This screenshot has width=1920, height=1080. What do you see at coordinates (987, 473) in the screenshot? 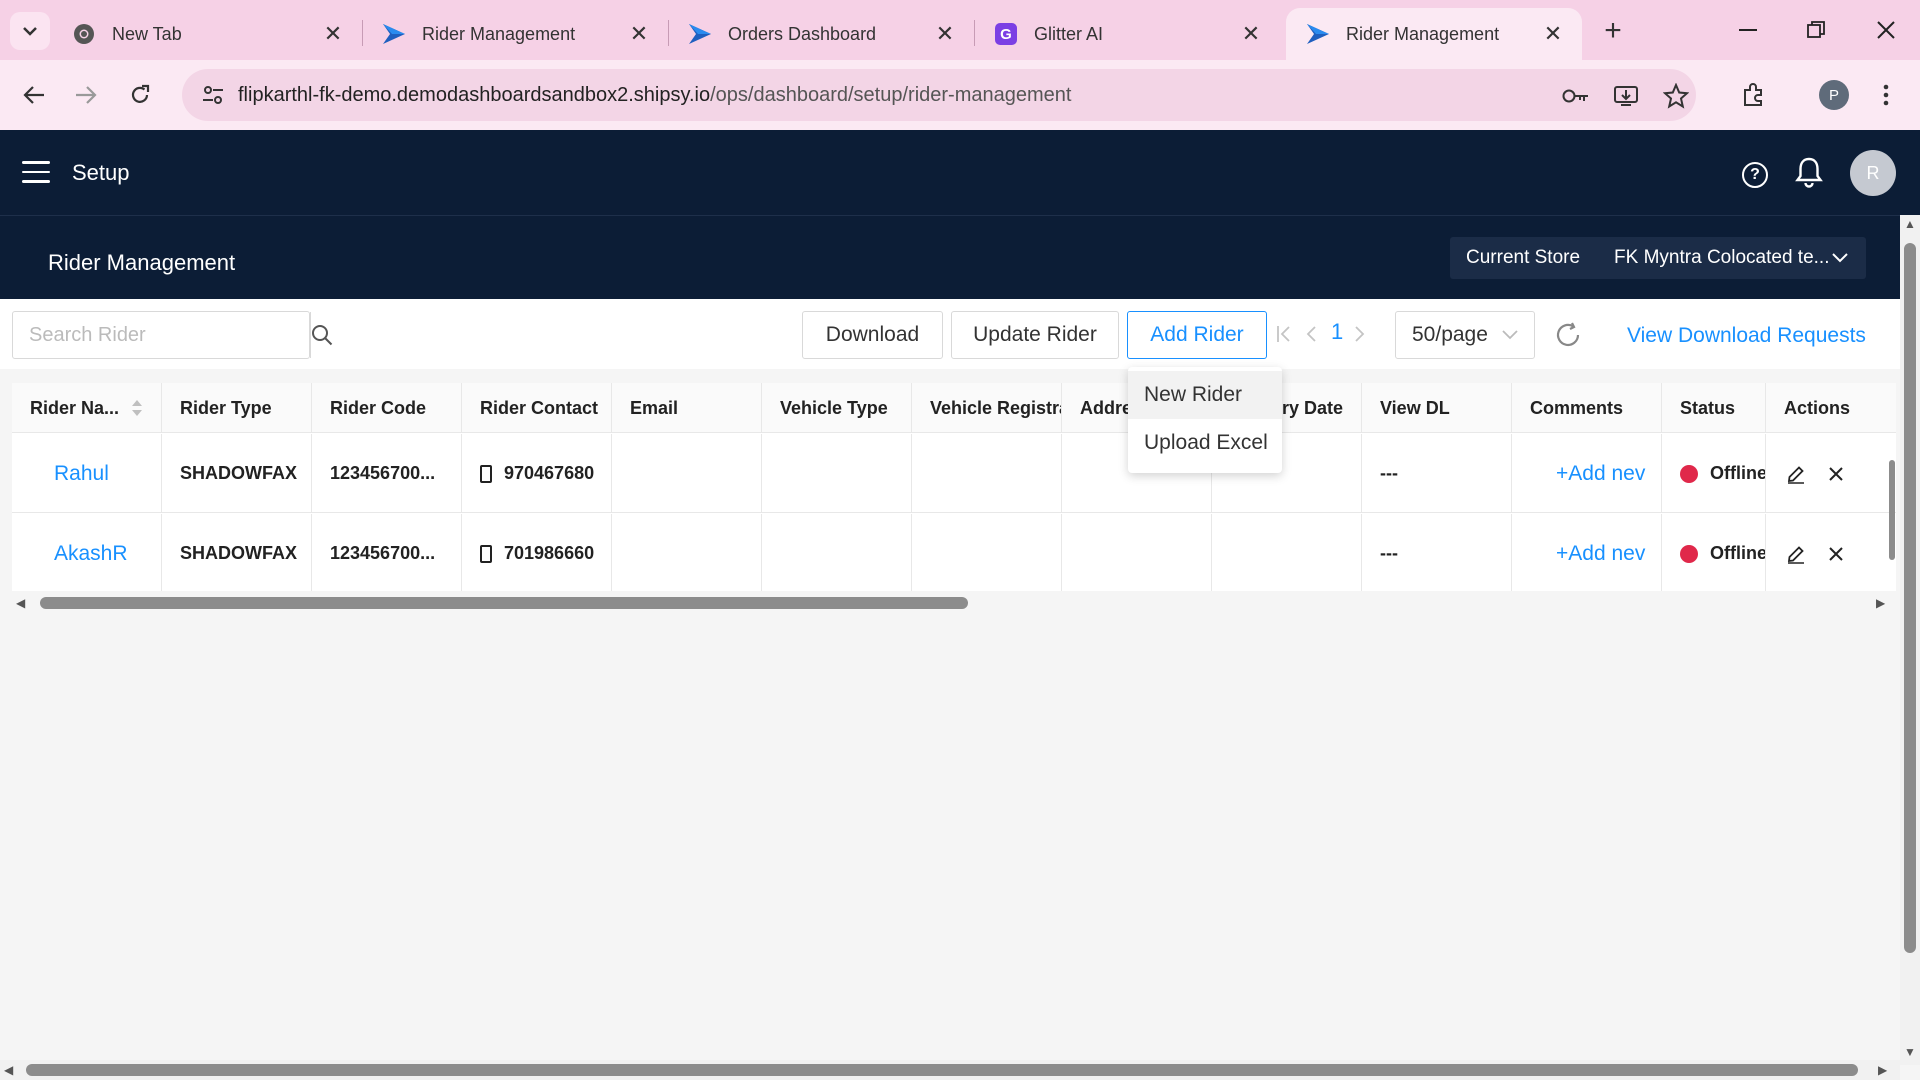
I see `vehicle-registration` at bounding box center [987, 473].